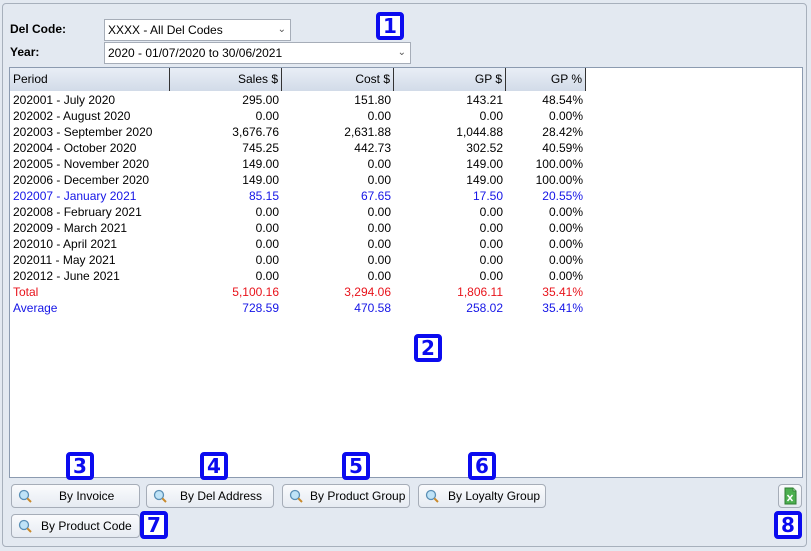 This screenshot has width=811, height=551. Describe the element at coordinates (260, 100) in the screenshot. I see `cell-sales: 295.00` at that location.